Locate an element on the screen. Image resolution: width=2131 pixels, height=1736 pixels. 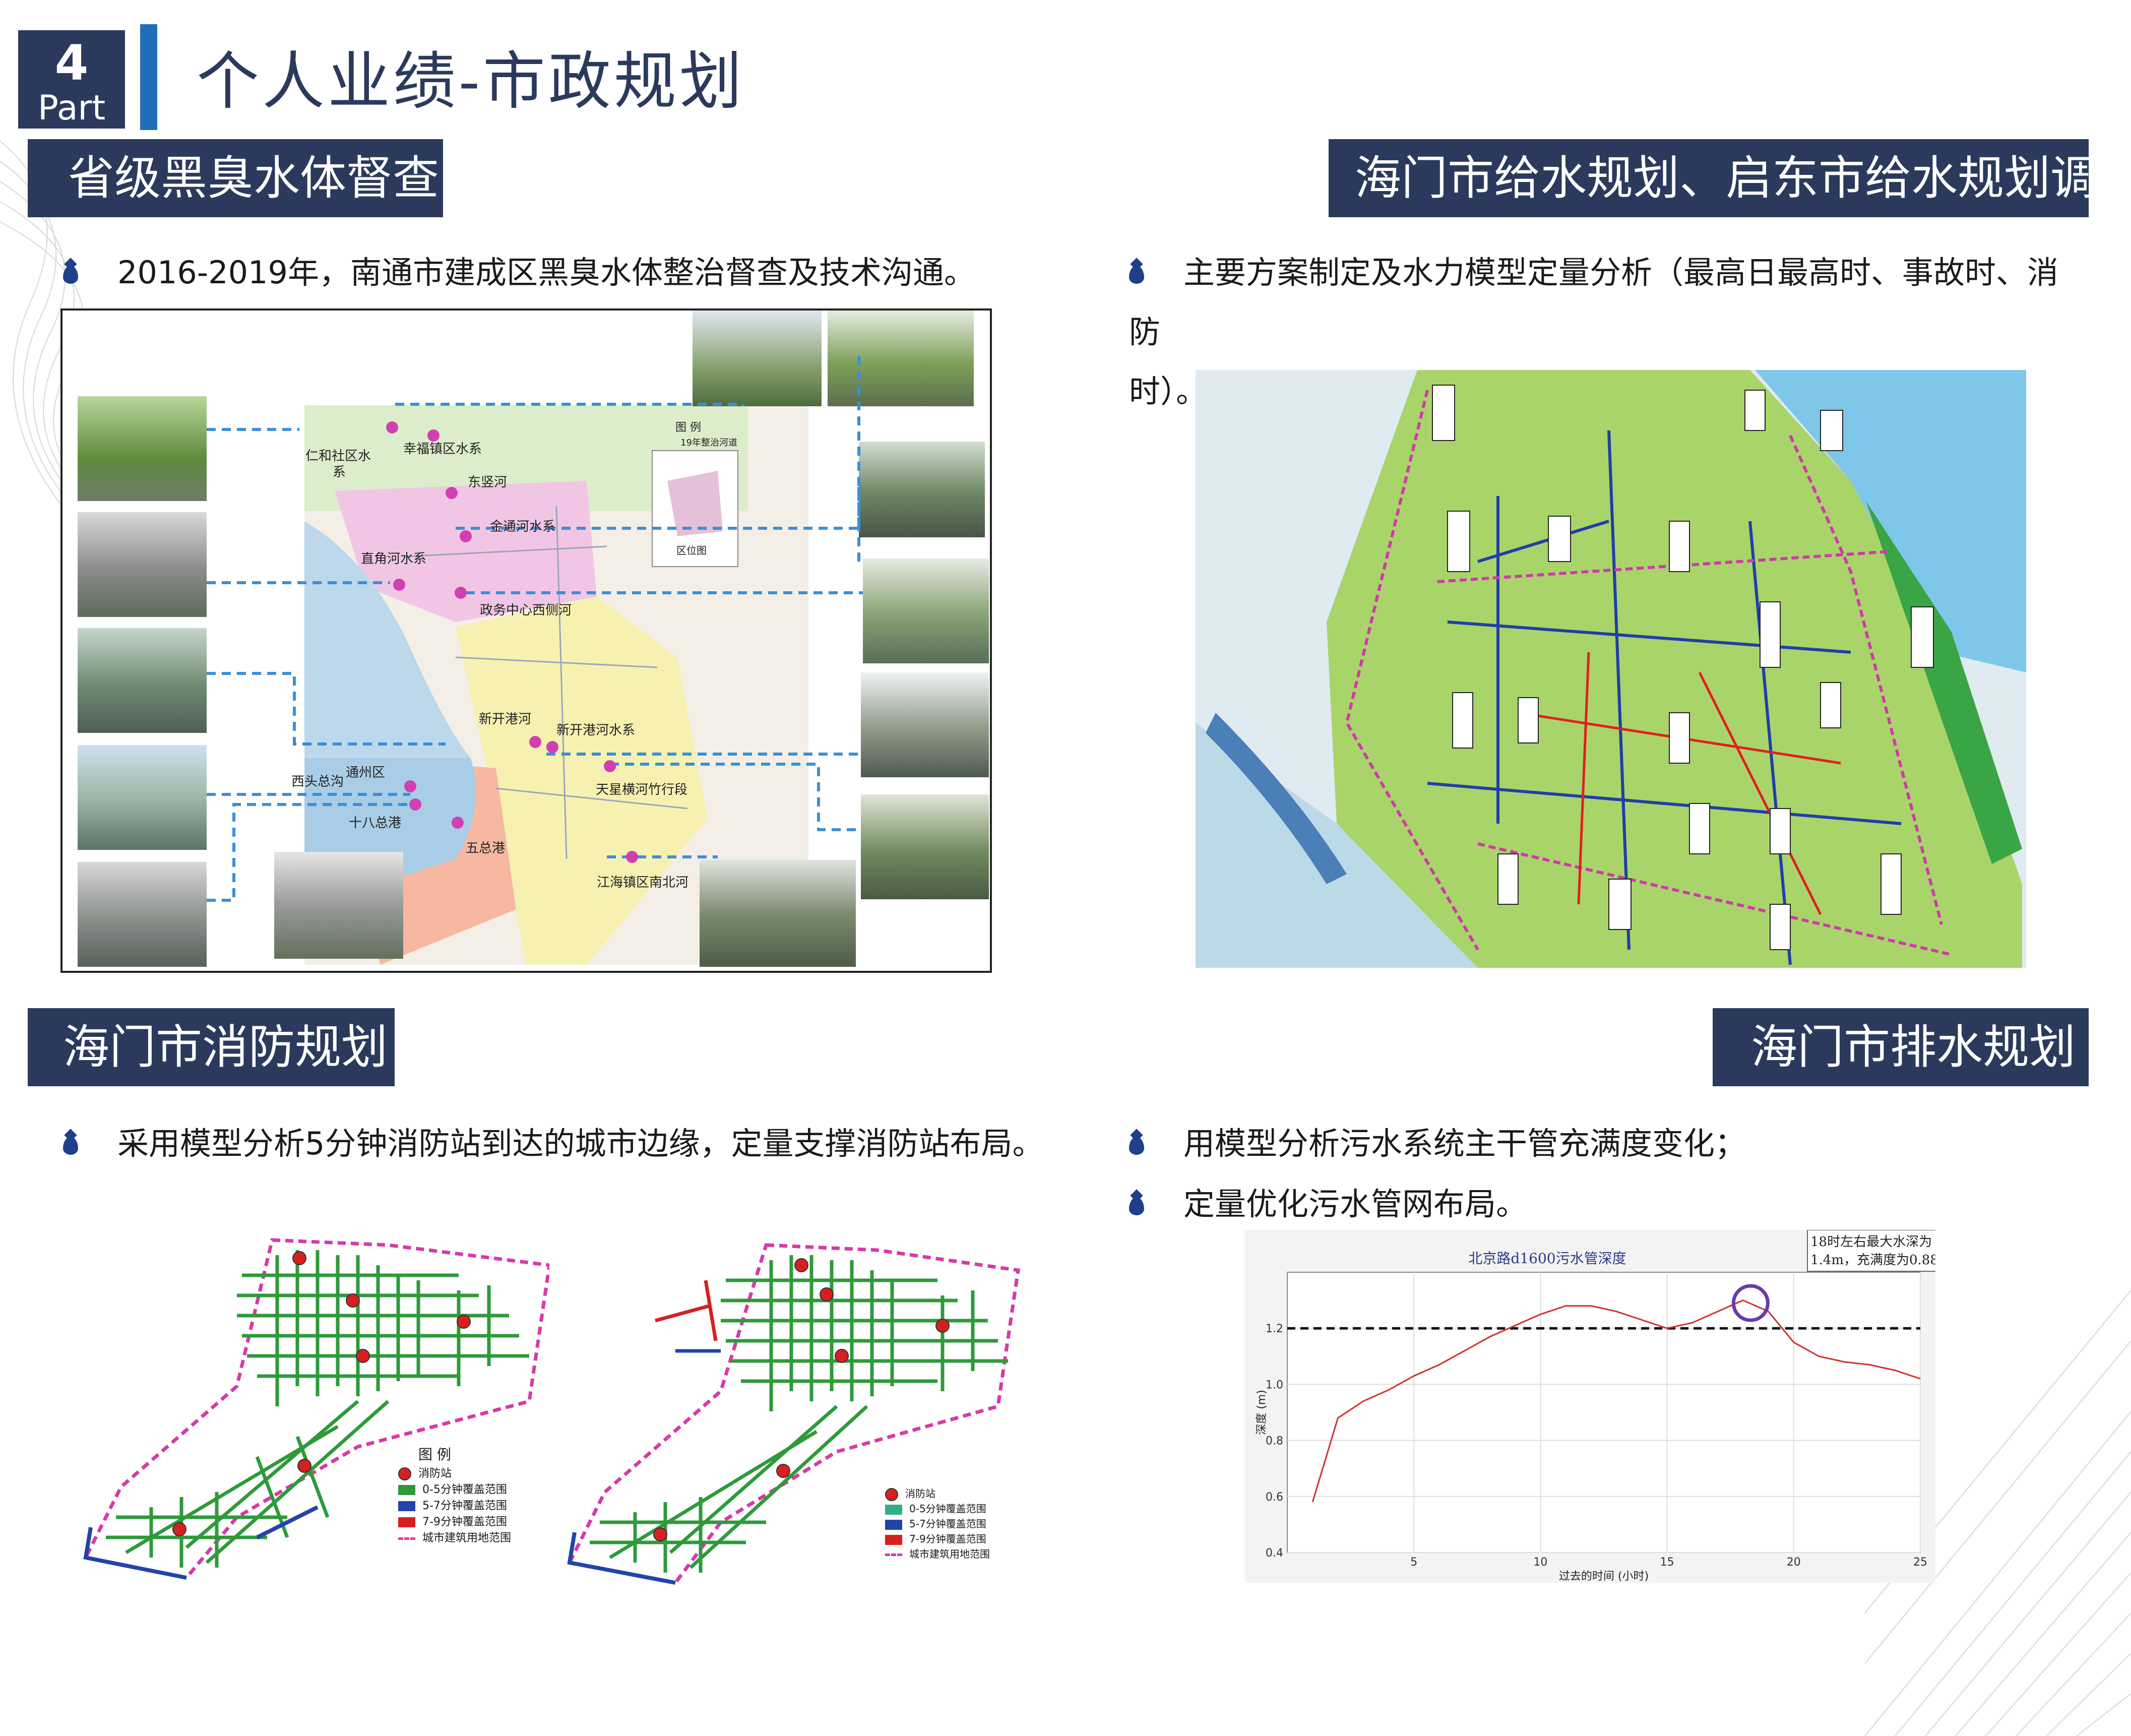
section4-bullet1: 用模型分析污水系统主干管充满度变化； is located at coordinates (1438, 1143).